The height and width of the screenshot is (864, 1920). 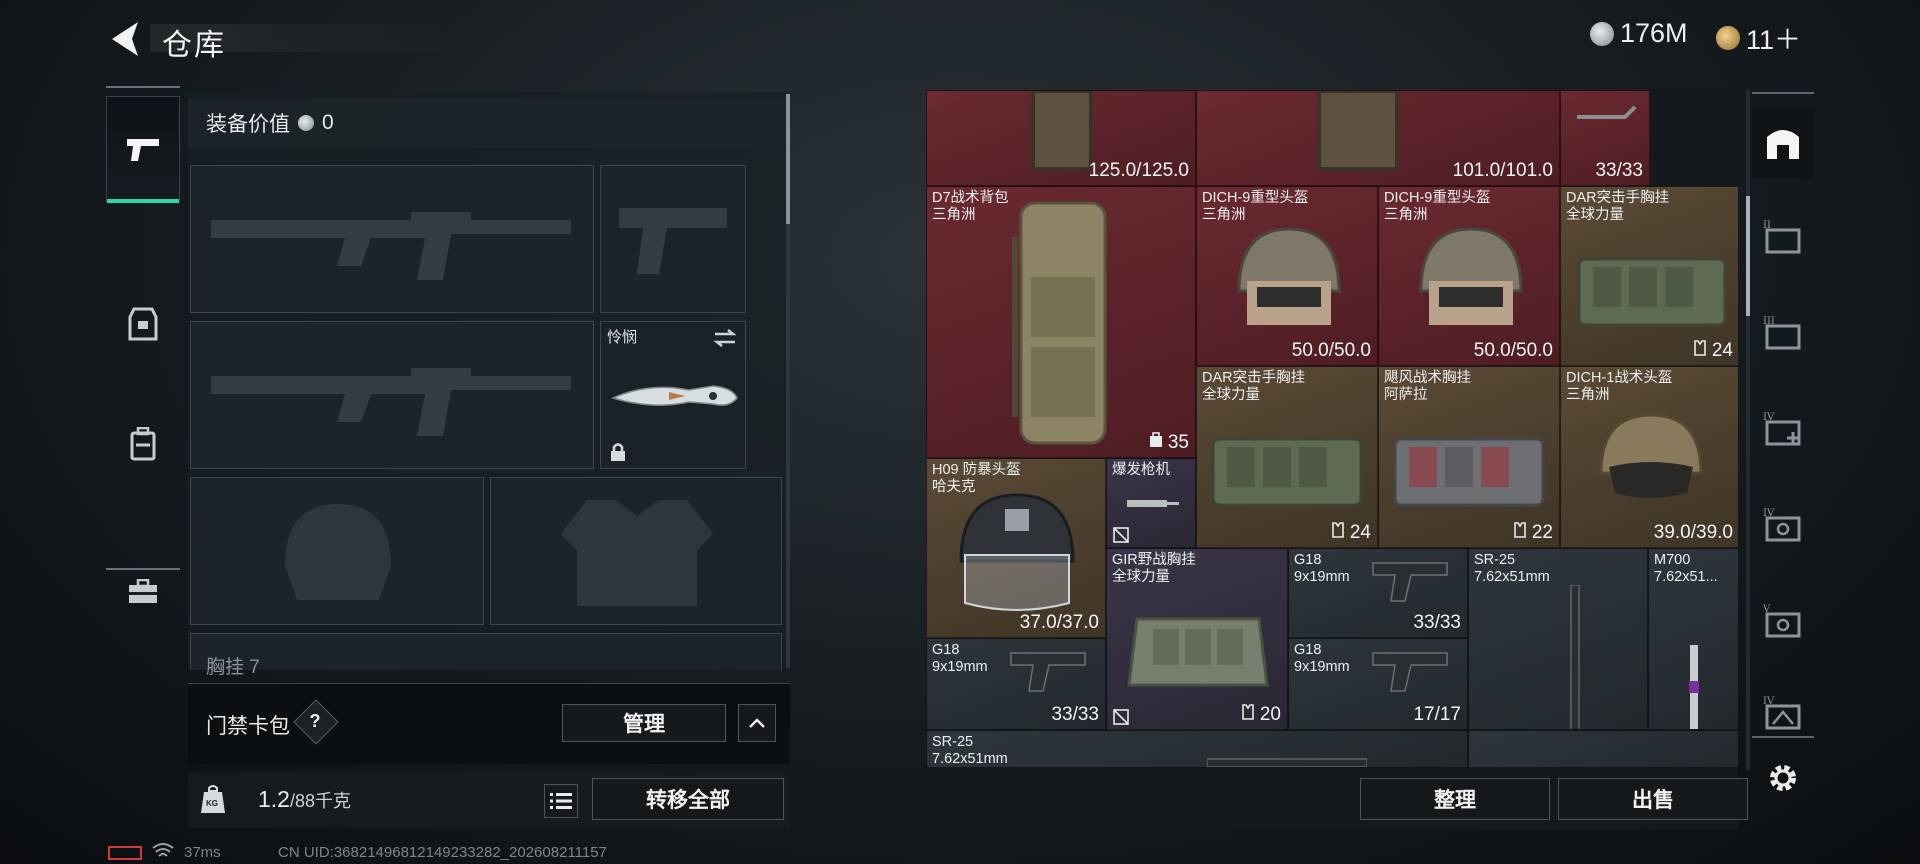 What do you see at coordinates (644, 723) in the screenshot?
I see `manage-button: 管理` at bounding box center [644, 723].